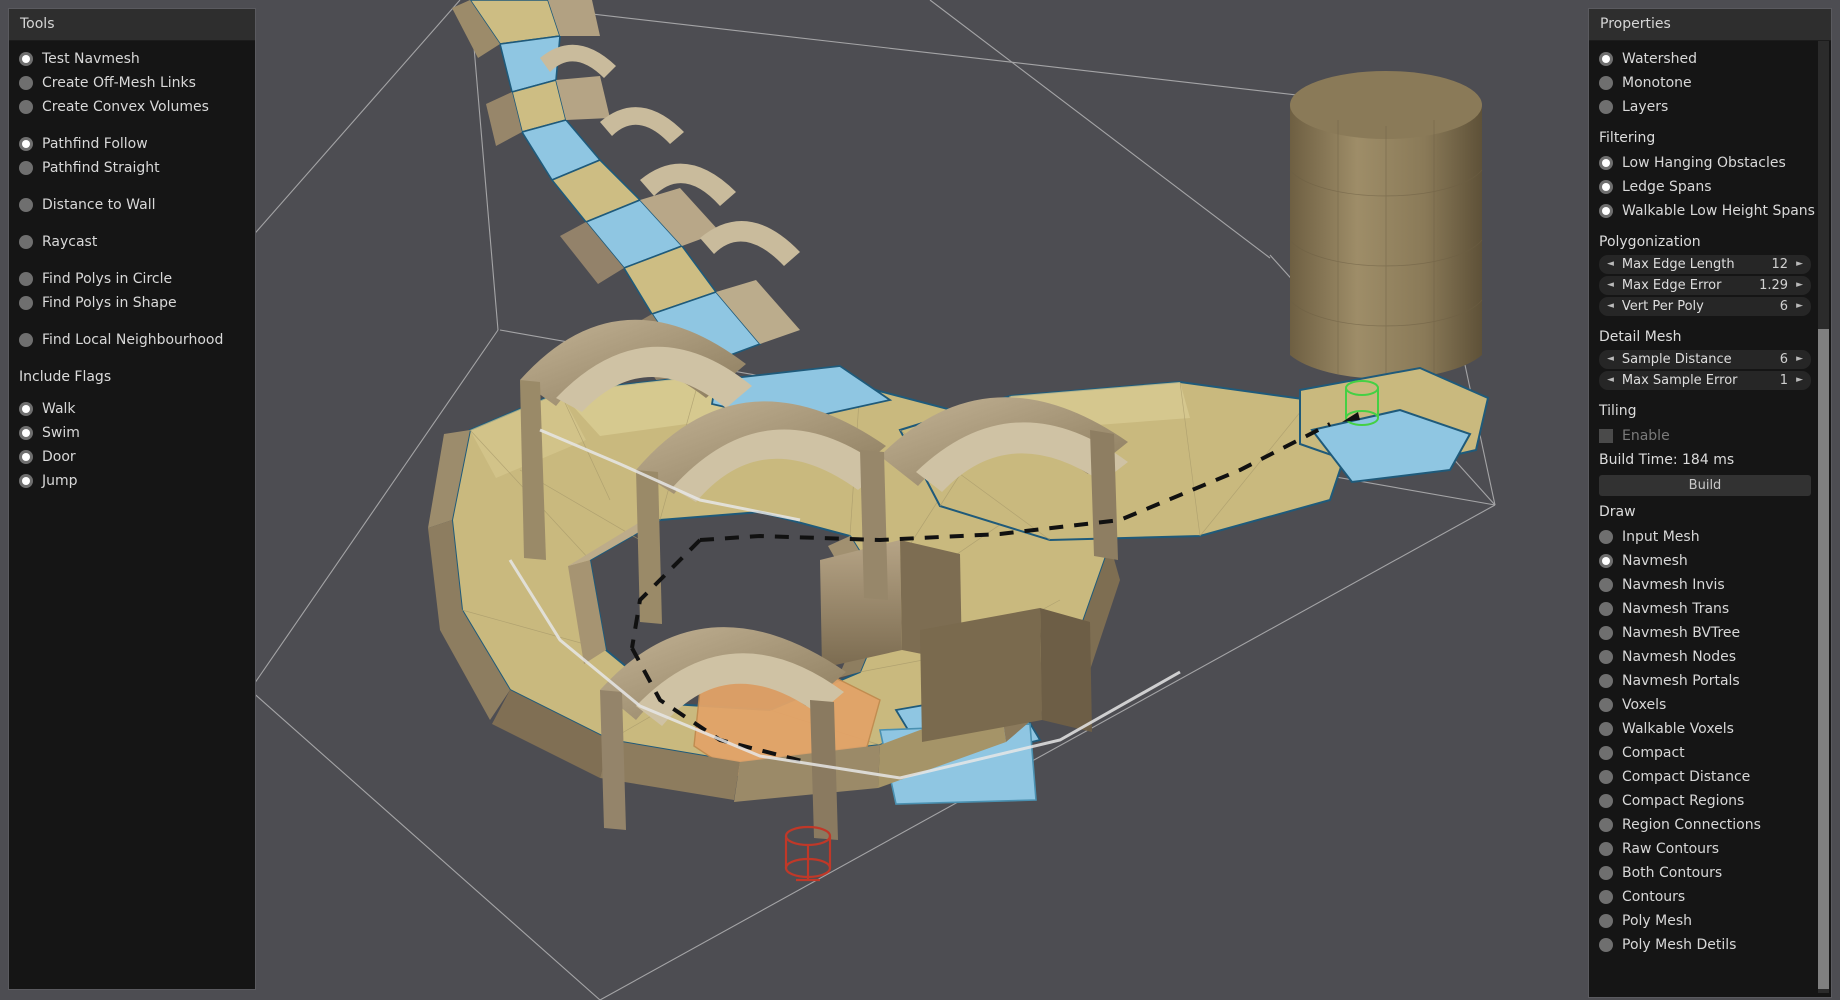 This screenshot has width=1840, height=1000. I want to click on slider-vert-per-poly: ◄ Vert Per Poly 6 ►, so click(1705, 306).